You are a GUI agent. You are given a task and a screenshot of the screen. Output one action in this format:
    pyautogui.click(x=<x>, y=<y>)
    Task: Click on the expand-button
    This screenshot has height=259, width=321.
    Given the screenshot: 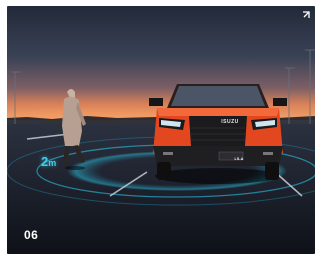 What is the action you would take?
    pyautogui.click(x=305, y=16)
    